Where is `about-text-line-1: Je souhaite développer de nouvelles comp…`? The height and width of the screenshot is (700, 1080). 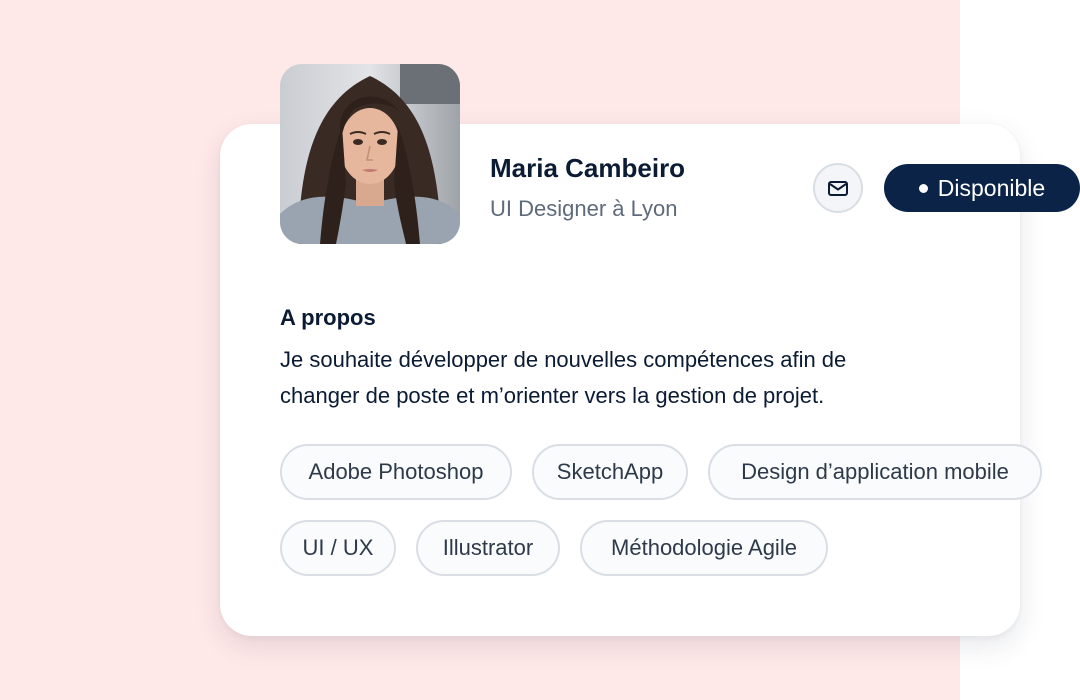 about-text-line-1: Je souhaite développer de nouvelles comp… is located at coordinates (563, 359).